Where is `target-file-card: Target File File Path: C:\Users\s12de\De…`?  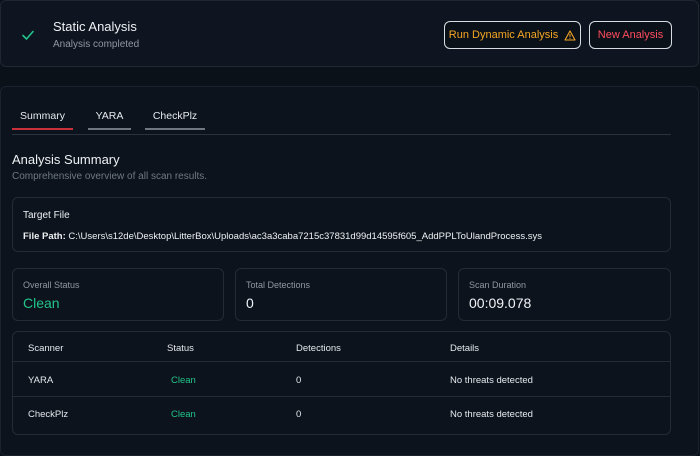
target-file-card: Target File File Path: C:\Users\s12de\De… is located at coordinates (341, 224).